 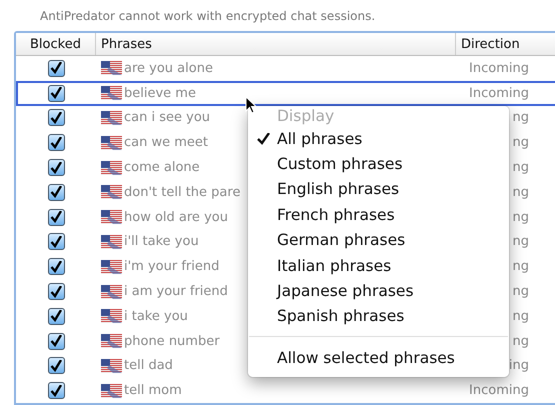 What do you see at coordinates (168, 68) in the screenshot?
I see `phrase-text: are you alone` at bounding box center [168, 68].